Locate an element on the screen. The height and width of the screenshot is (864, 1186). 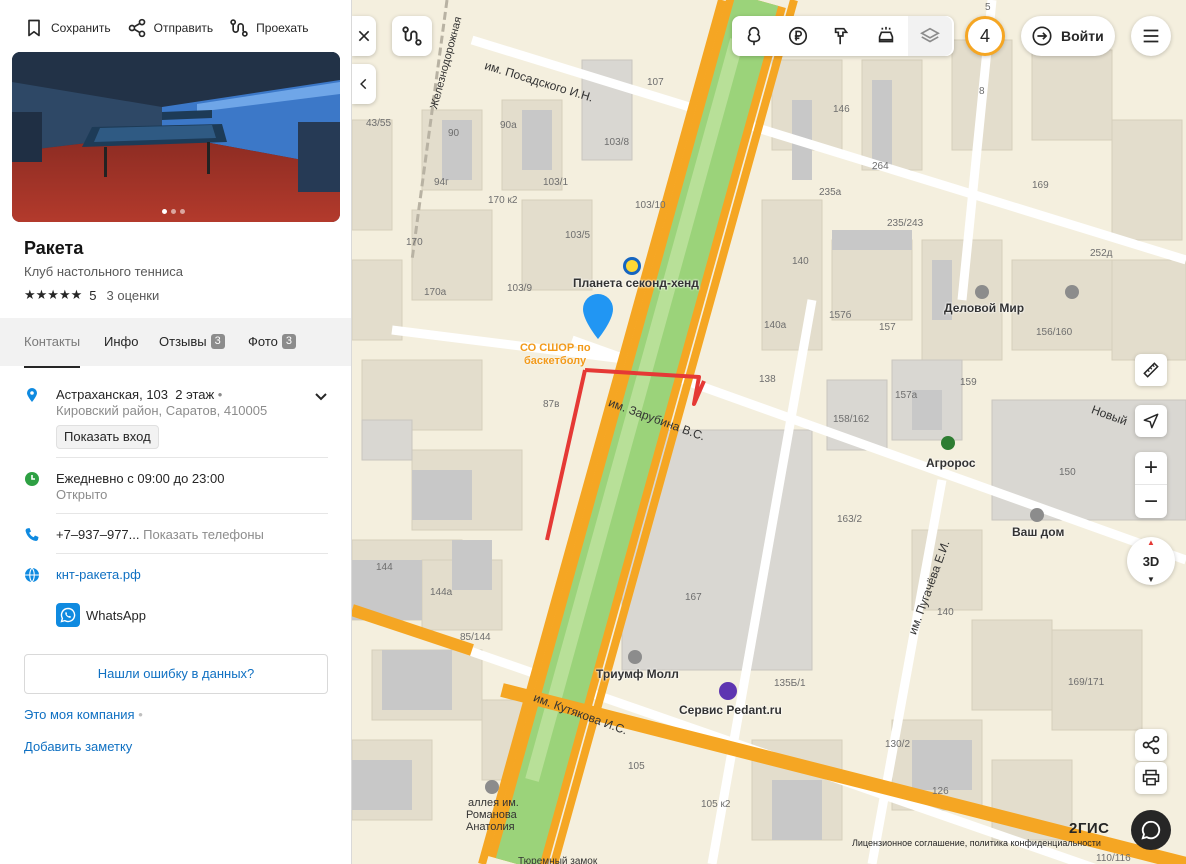
layer-carwash-button is located at coordinates (886, 36).